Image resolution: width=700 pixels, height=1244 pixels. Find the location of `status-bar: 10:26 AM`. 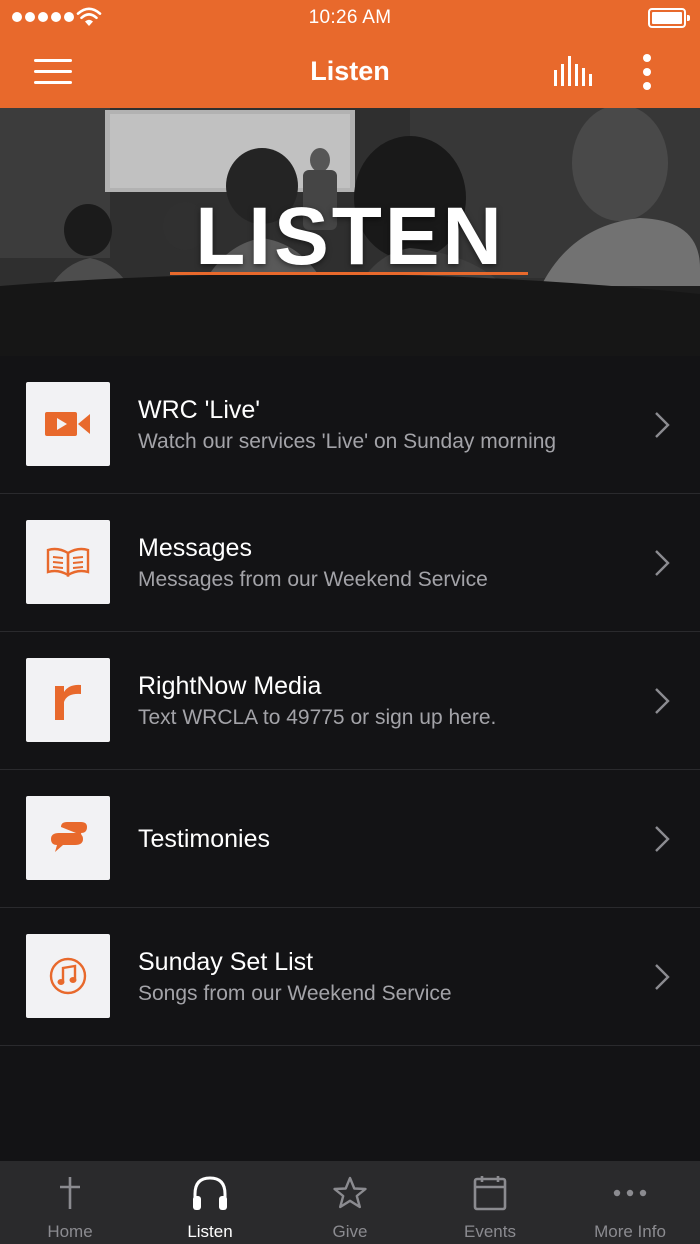

status-bar: 10:26 AM is located at coordinates (350, 18).